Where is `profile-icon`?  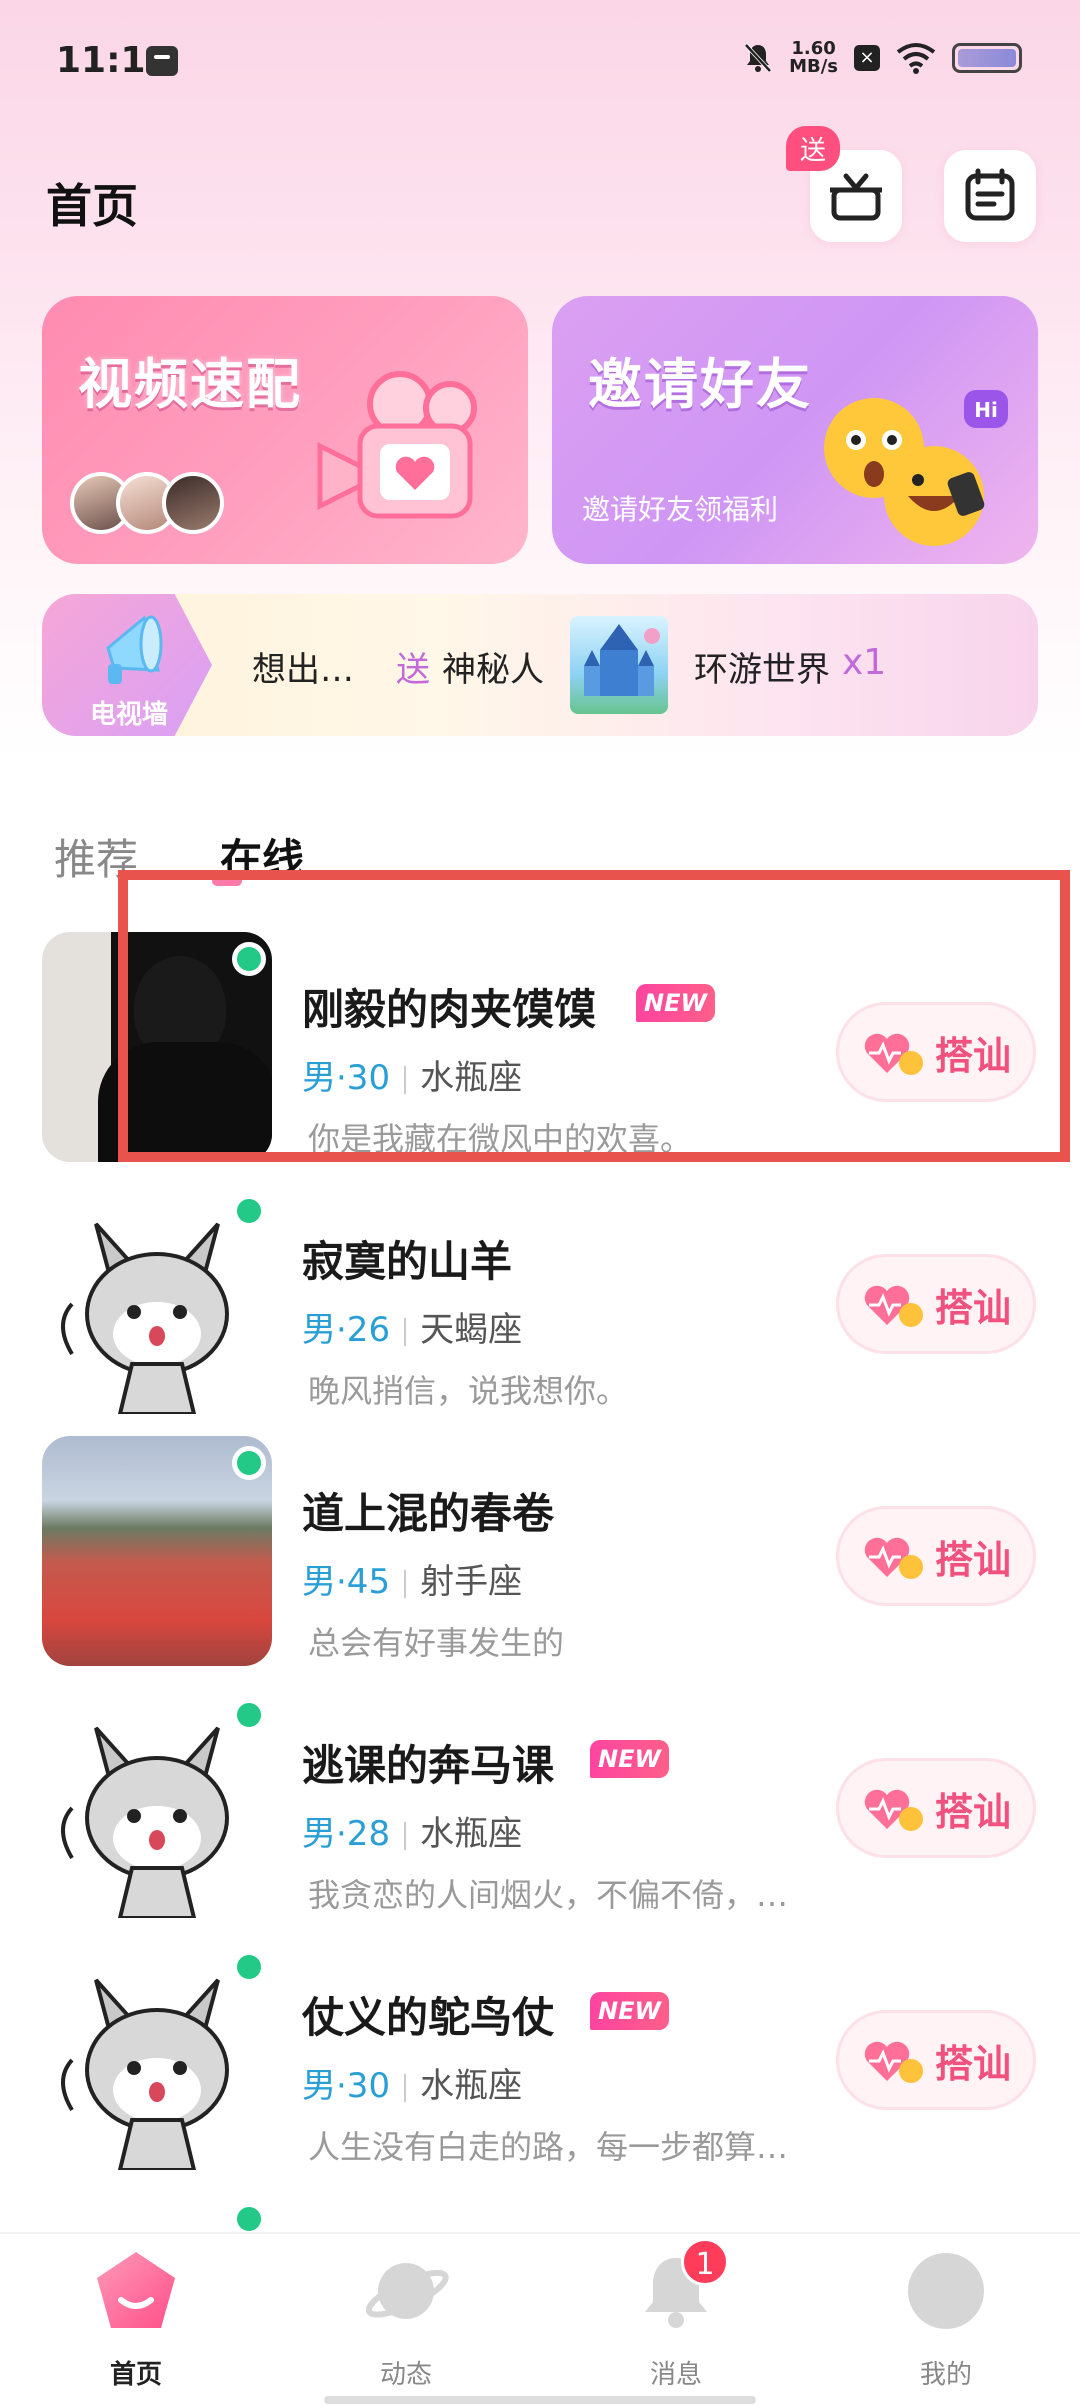 profile-icon is located at coordinates (946, 2291).